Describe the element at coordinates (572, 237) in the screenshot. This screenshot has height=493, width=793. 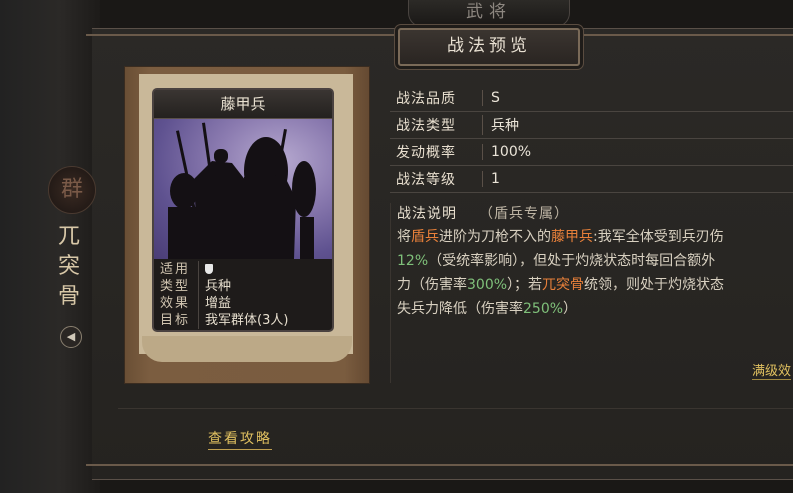
I see `description-segment: 藤甲兵` at that location.